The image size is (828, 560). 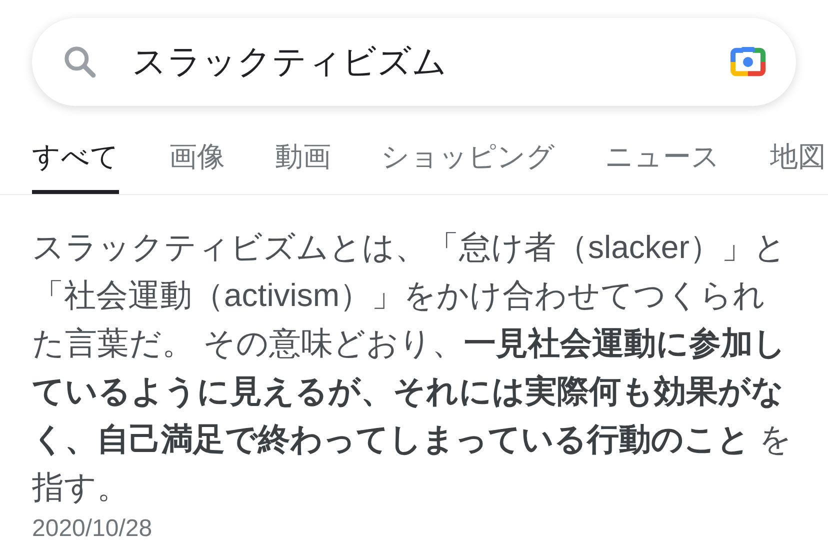 What do you see at coordinates (75, 165) in the screenshot?
I see `tab: すべて` at bounding box center [75, 165].